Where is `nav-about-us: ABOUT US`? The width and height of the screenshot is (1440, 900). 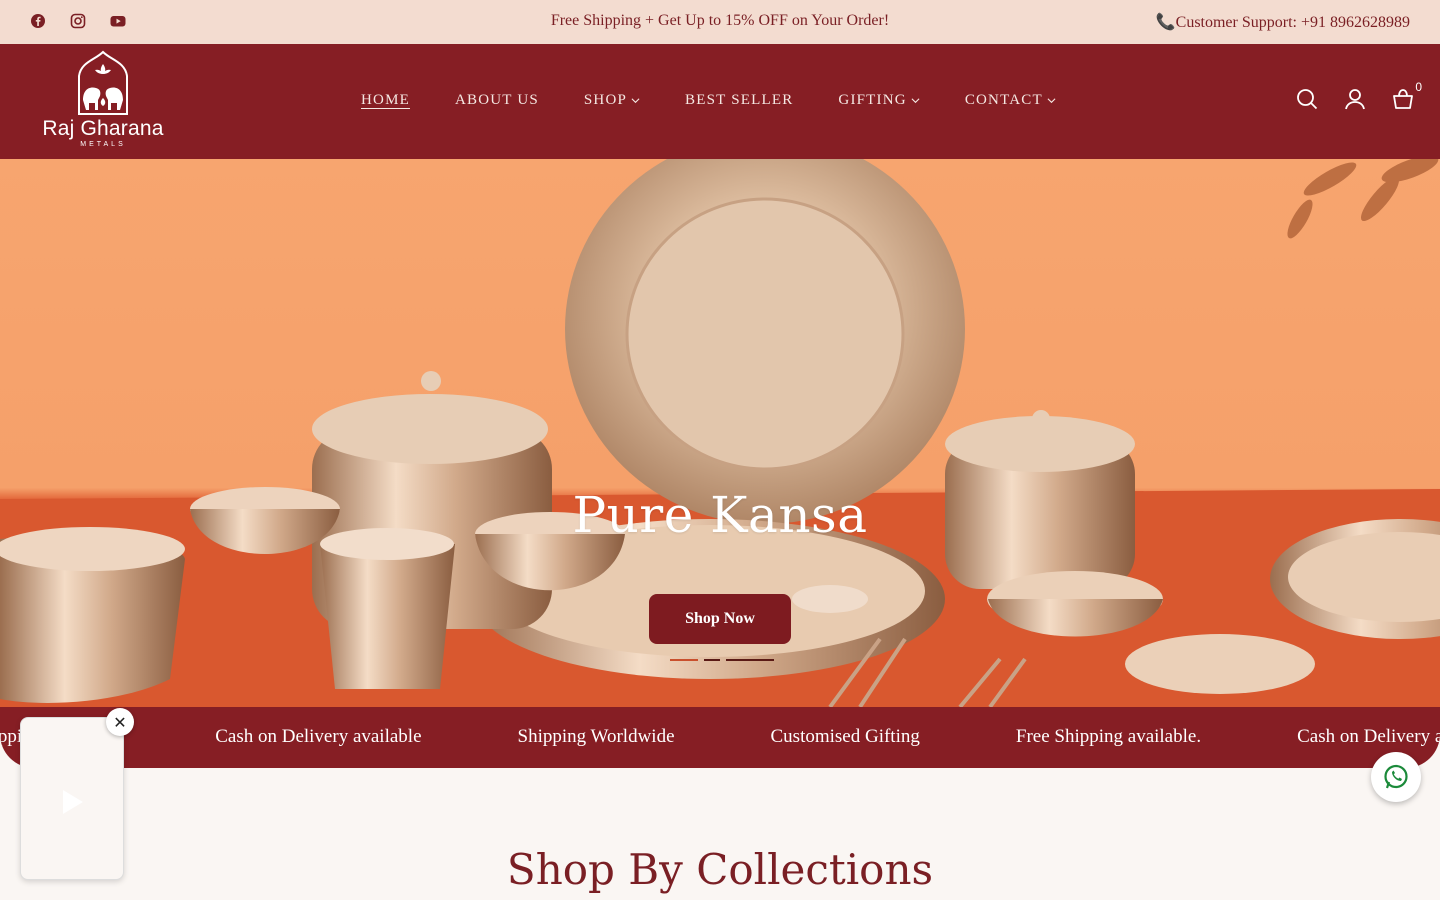 nav-about-us: ABOUT US is located at coordinates (497, 100).